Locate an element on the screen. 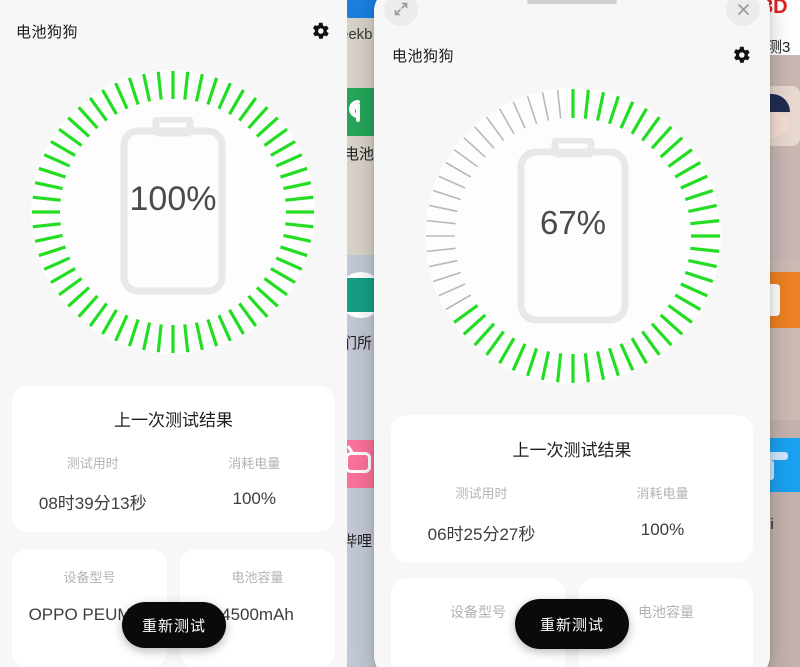 The width and height of the screenshot is (800, 667). metric-duration: 测试用时 06时25分27秒 is located at coordinates (481, 514).